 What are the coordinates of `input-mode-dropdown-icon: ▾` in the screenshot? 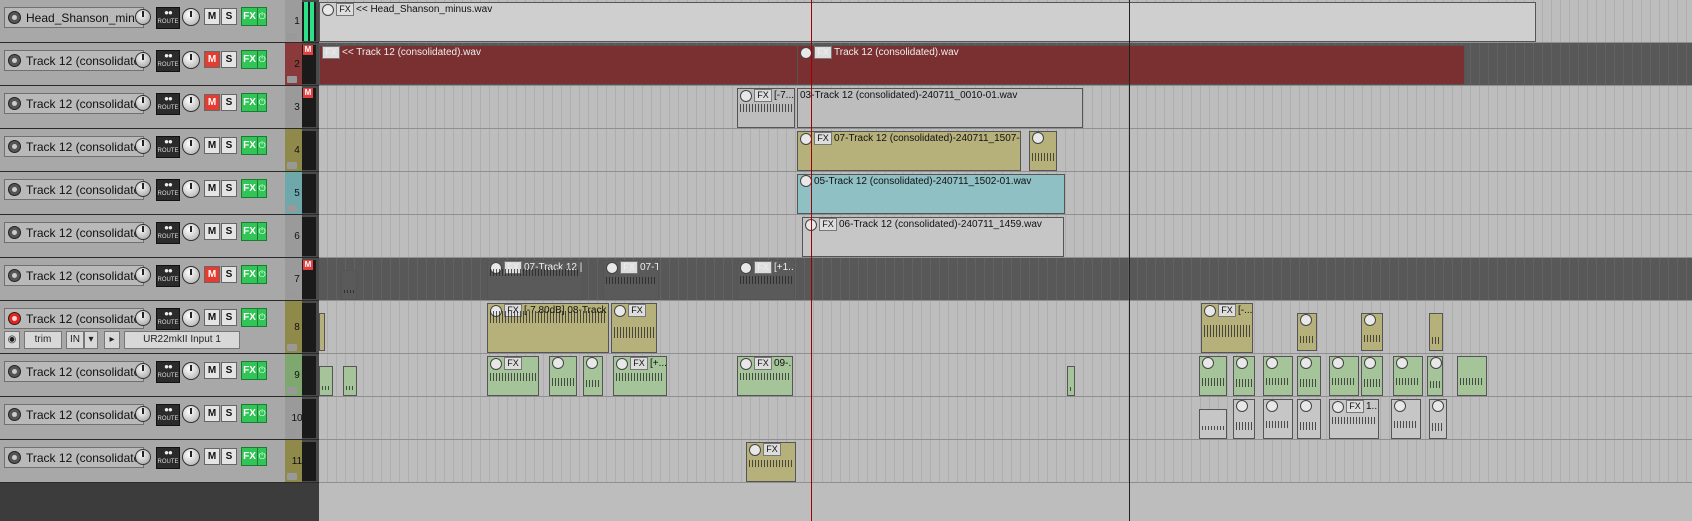 It's located at (91, 340).